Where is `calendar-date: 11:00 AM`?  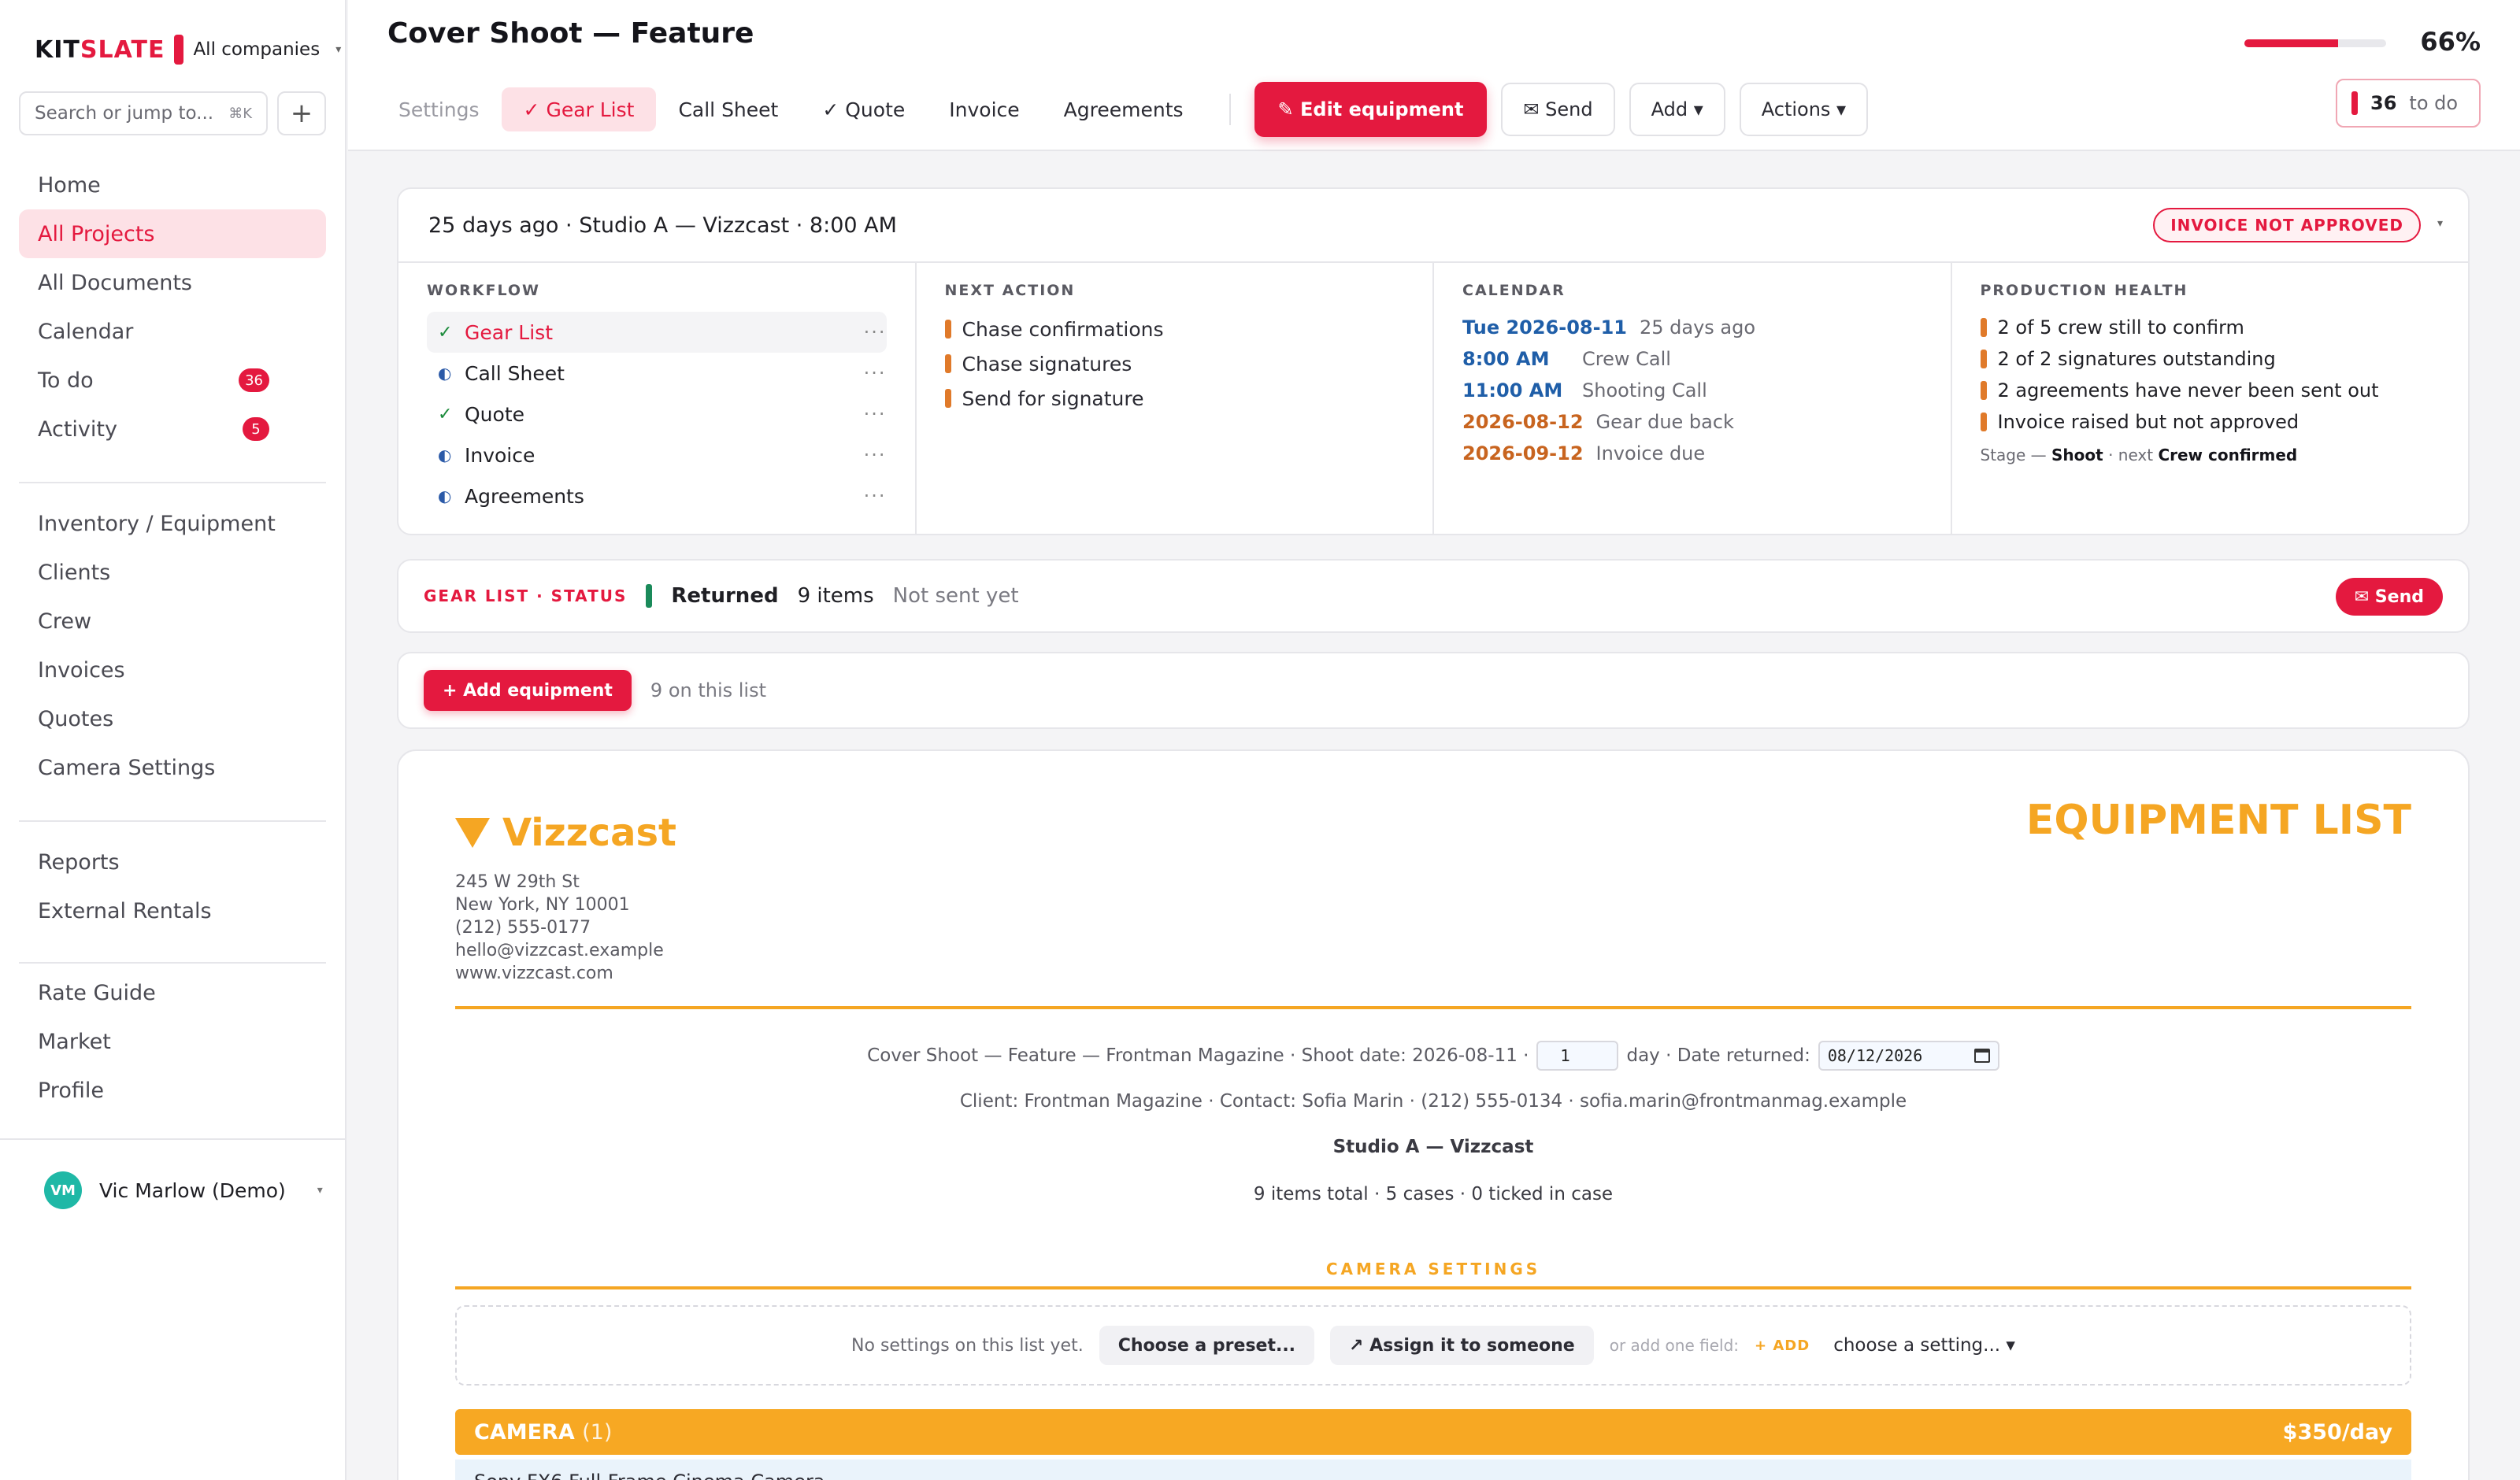
calendar-date: 11:00 AM is located at coordinates (1512, 390).